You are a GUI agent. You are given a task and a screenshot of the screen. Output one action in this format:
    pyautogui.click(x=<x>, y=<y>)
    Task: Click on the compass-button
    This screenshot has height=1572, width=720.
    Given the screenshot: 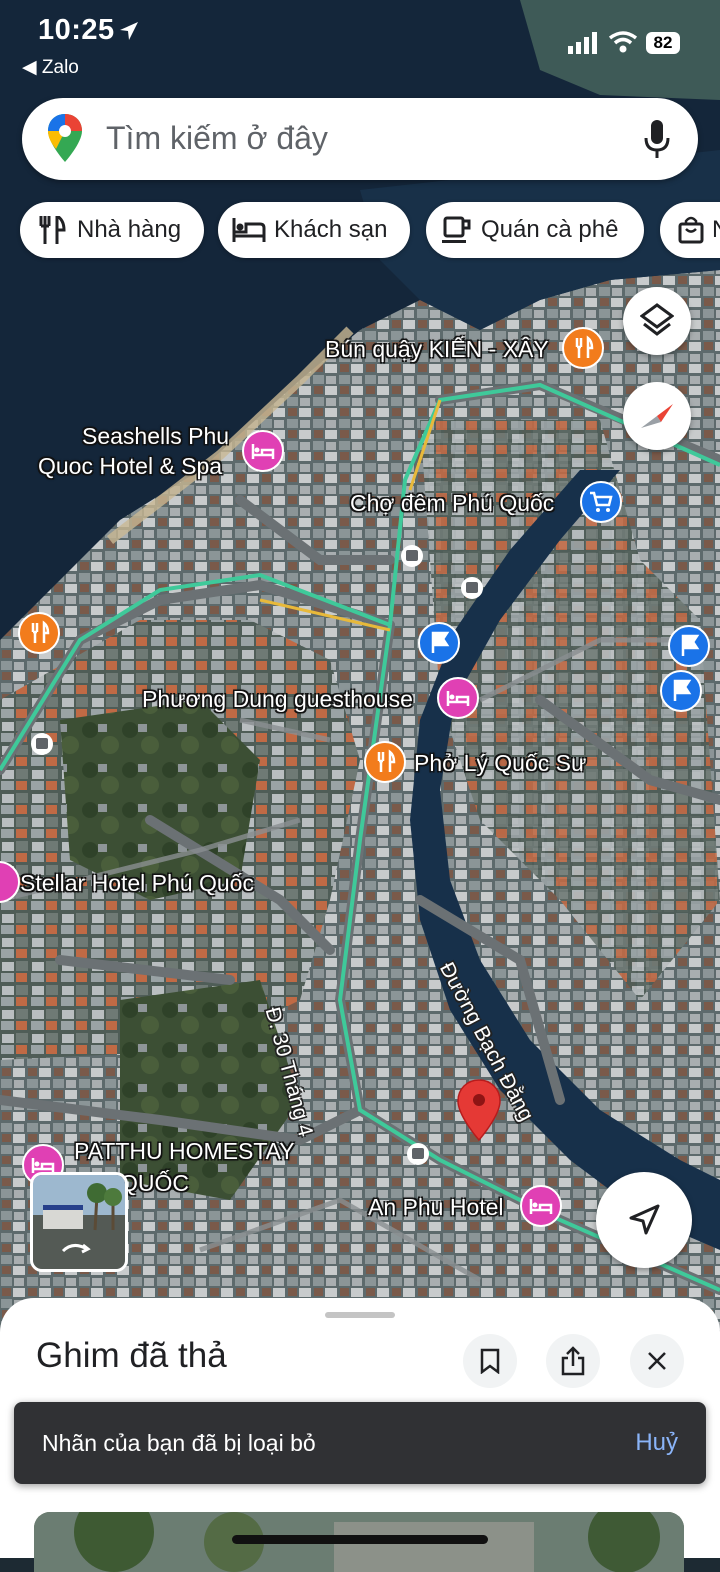 What is the action you would take?
    pyautogui.click(x=657, y=416)
    